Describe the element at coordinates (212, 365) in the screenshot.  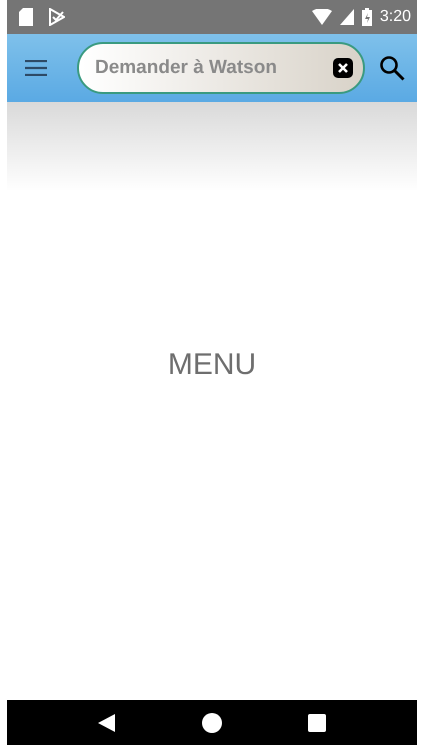
I see `menu-label: MENU` at that location.